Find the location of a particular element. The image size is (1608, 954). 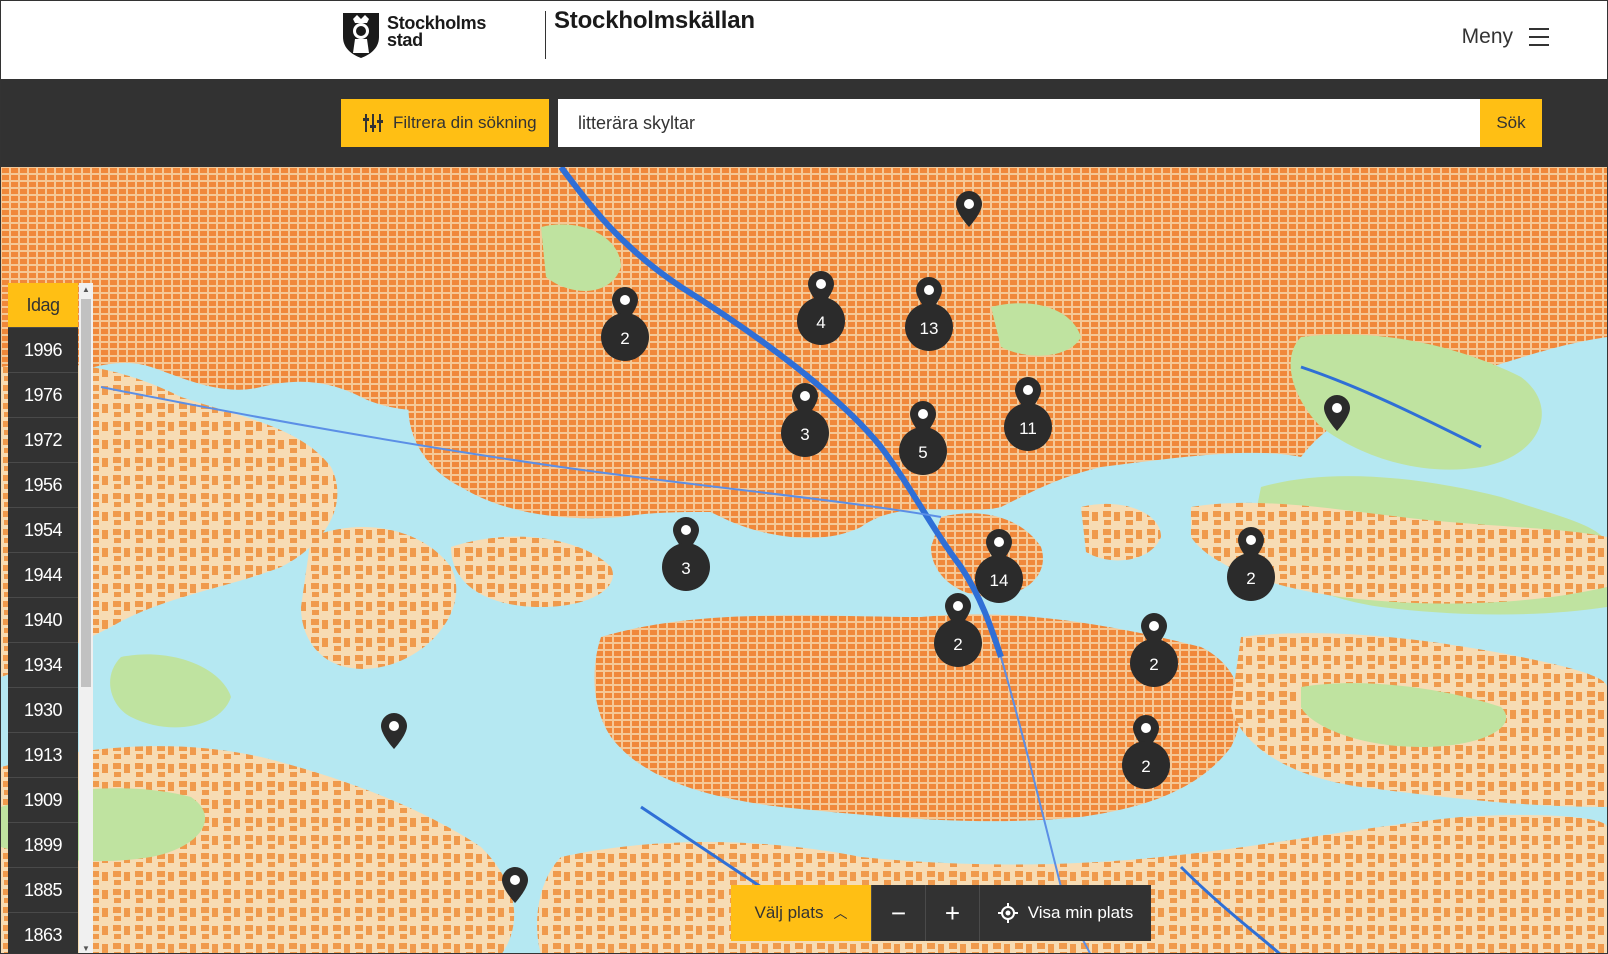

timeline-scrollbar: ▲ ▼ is located at coordinates (86, 618).